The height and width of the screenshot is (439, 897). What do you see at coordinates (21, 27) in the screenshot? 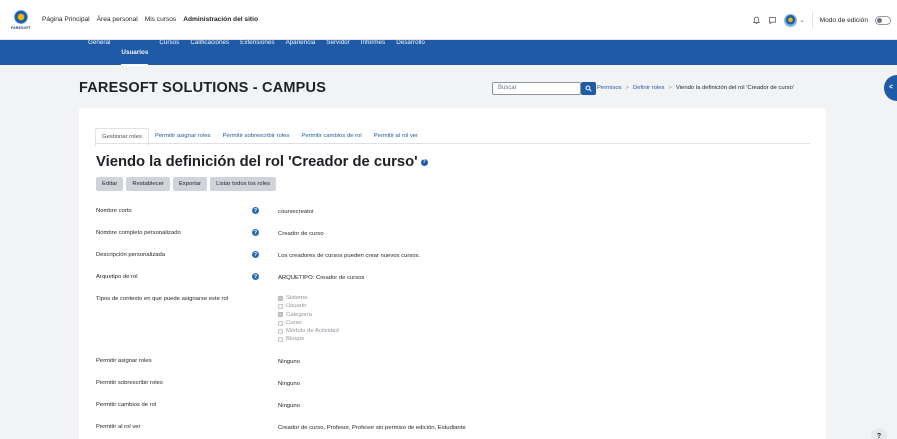
I see `logo-text: FARESOFT` at bounding box center [21, 27].